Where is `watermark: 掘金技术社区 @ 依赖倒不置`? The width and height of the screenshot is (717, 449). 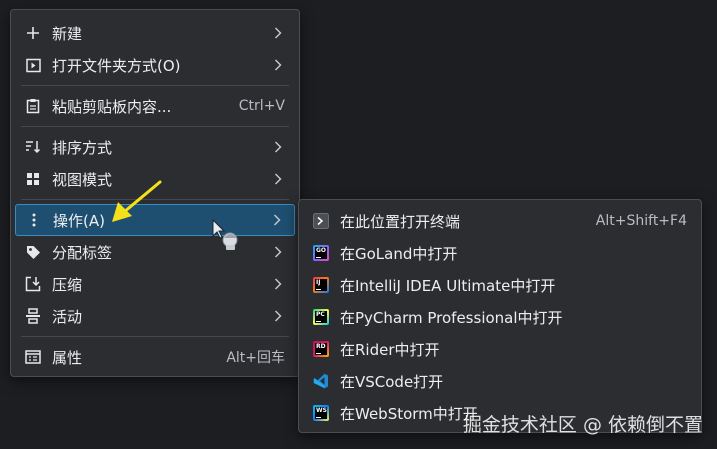 watermark: 掘金技术社区 @ 依赖倒不置 is located at coordinates (582, 425).